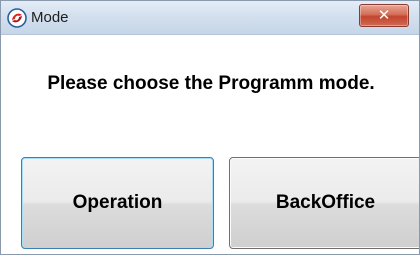  I want to click on close-icon: ✕, so click(384, 15).